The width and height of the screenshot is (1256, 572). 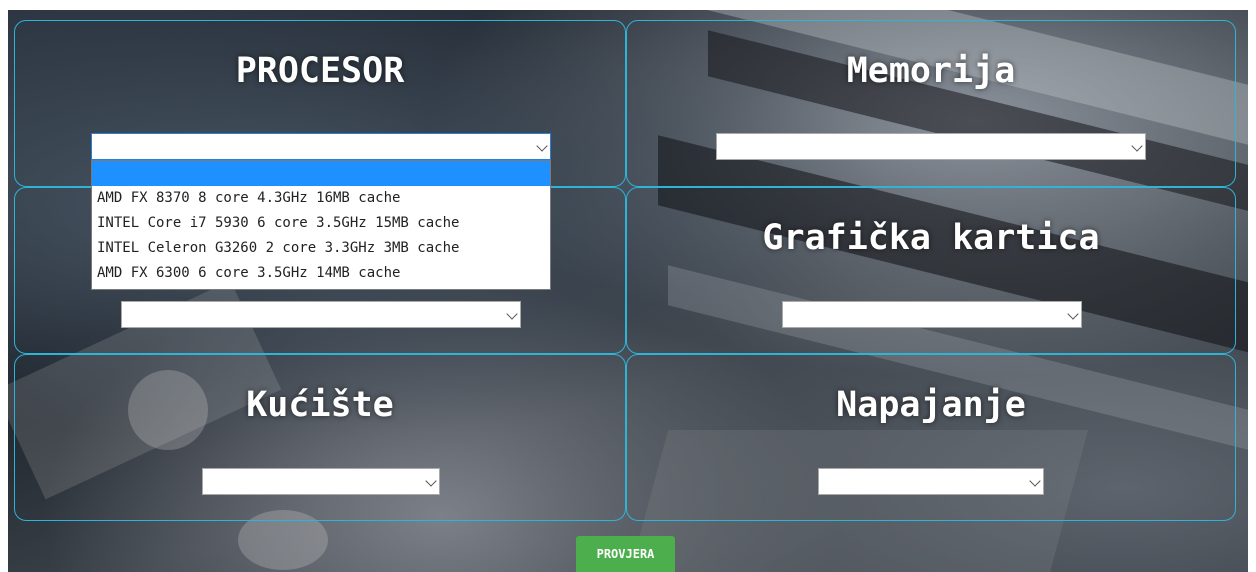 What do you see at coordinates (320, 405) in the screenshot?
I see `kuciste-title: Kućište` at bounding box center [320, 405].